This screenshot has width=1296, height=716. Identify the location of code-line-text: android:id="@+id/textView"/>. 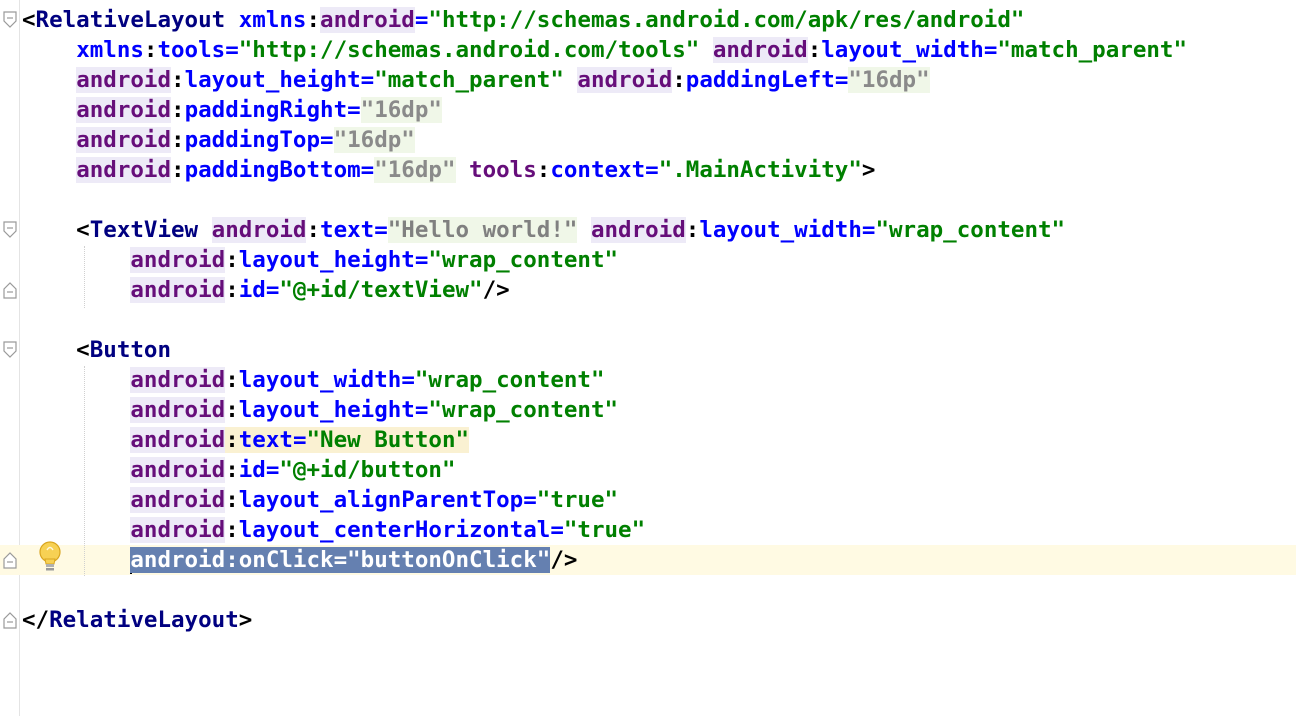
(266, 290).